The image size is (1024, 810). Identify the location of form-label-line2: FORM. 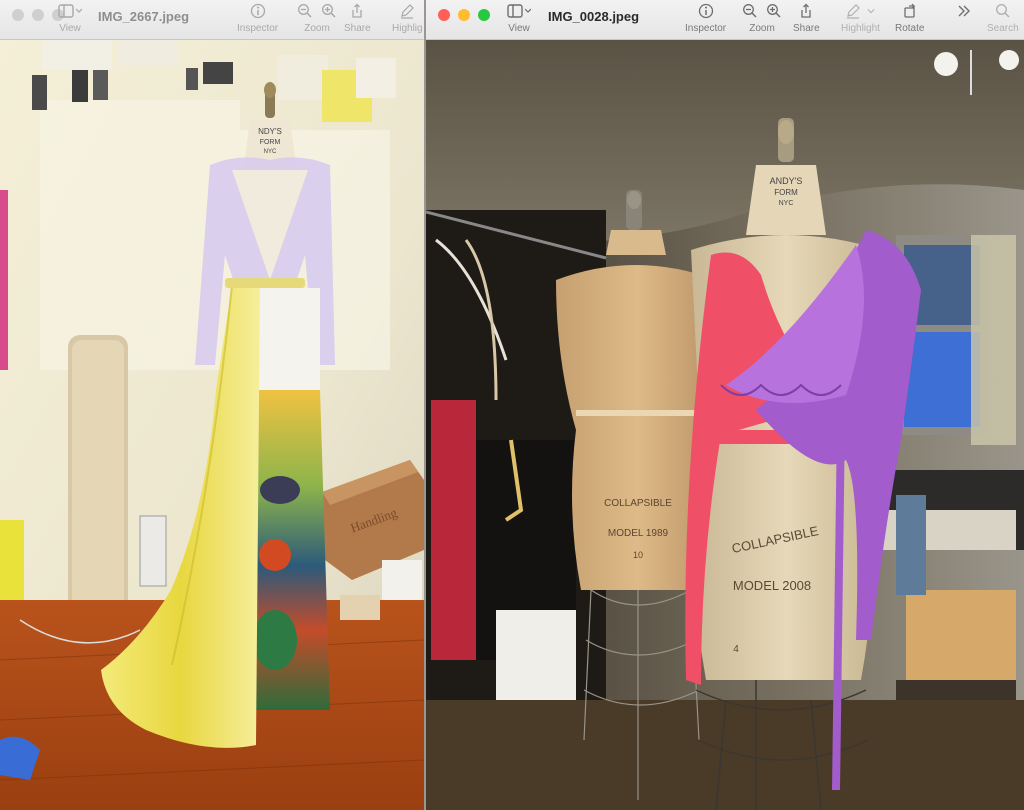
(270, 142).